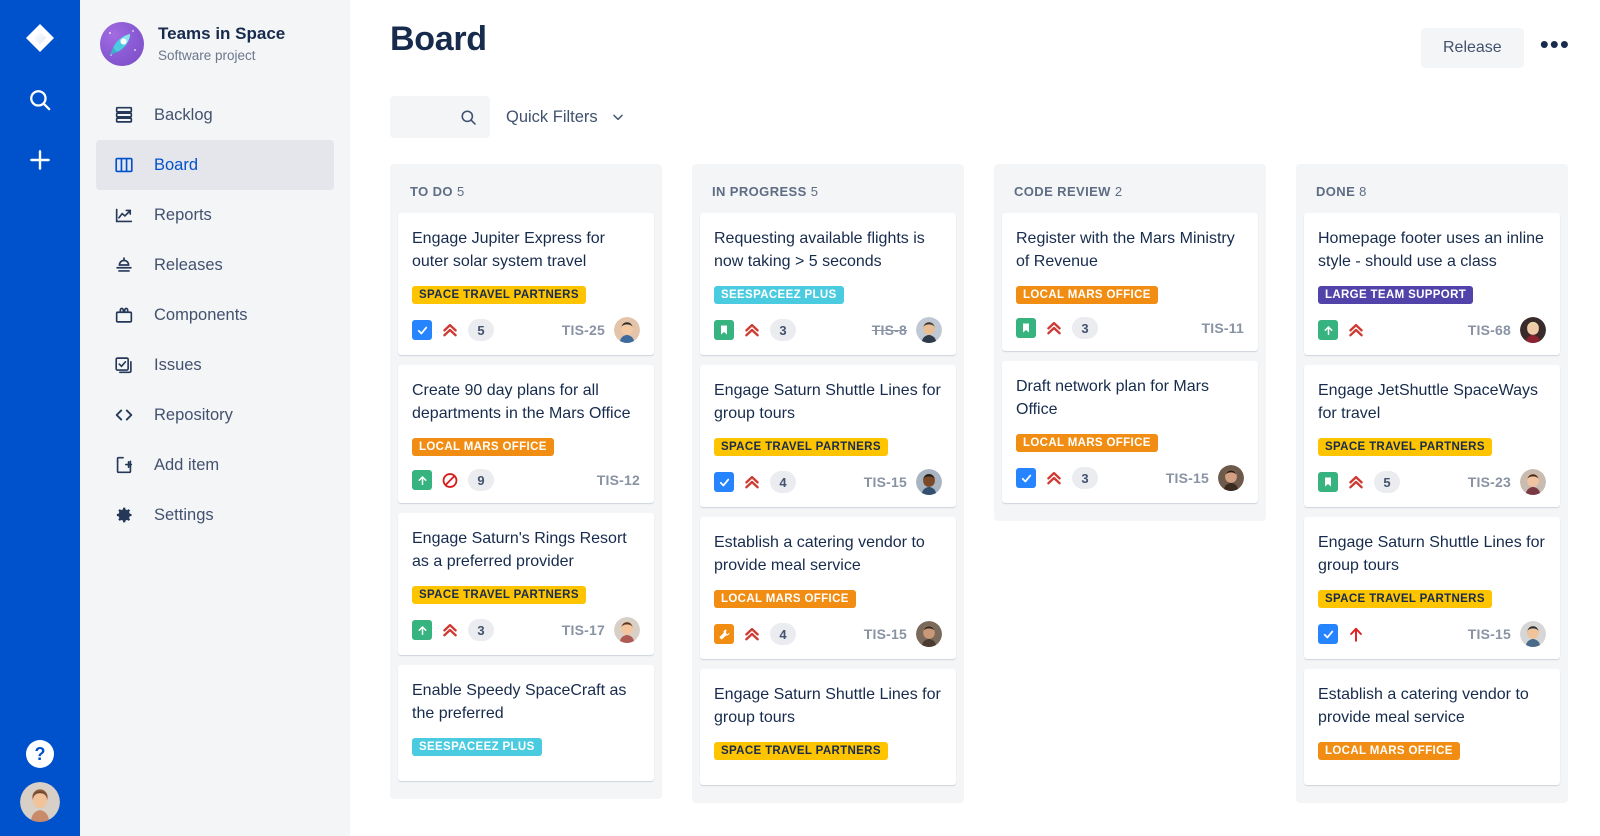 This screenshot has width=1600, height=836. What do you see at coordinates (215, 43) in the screenshot?
I see `project-header: Teams in Space Software project` at bounding box center [215, 43].